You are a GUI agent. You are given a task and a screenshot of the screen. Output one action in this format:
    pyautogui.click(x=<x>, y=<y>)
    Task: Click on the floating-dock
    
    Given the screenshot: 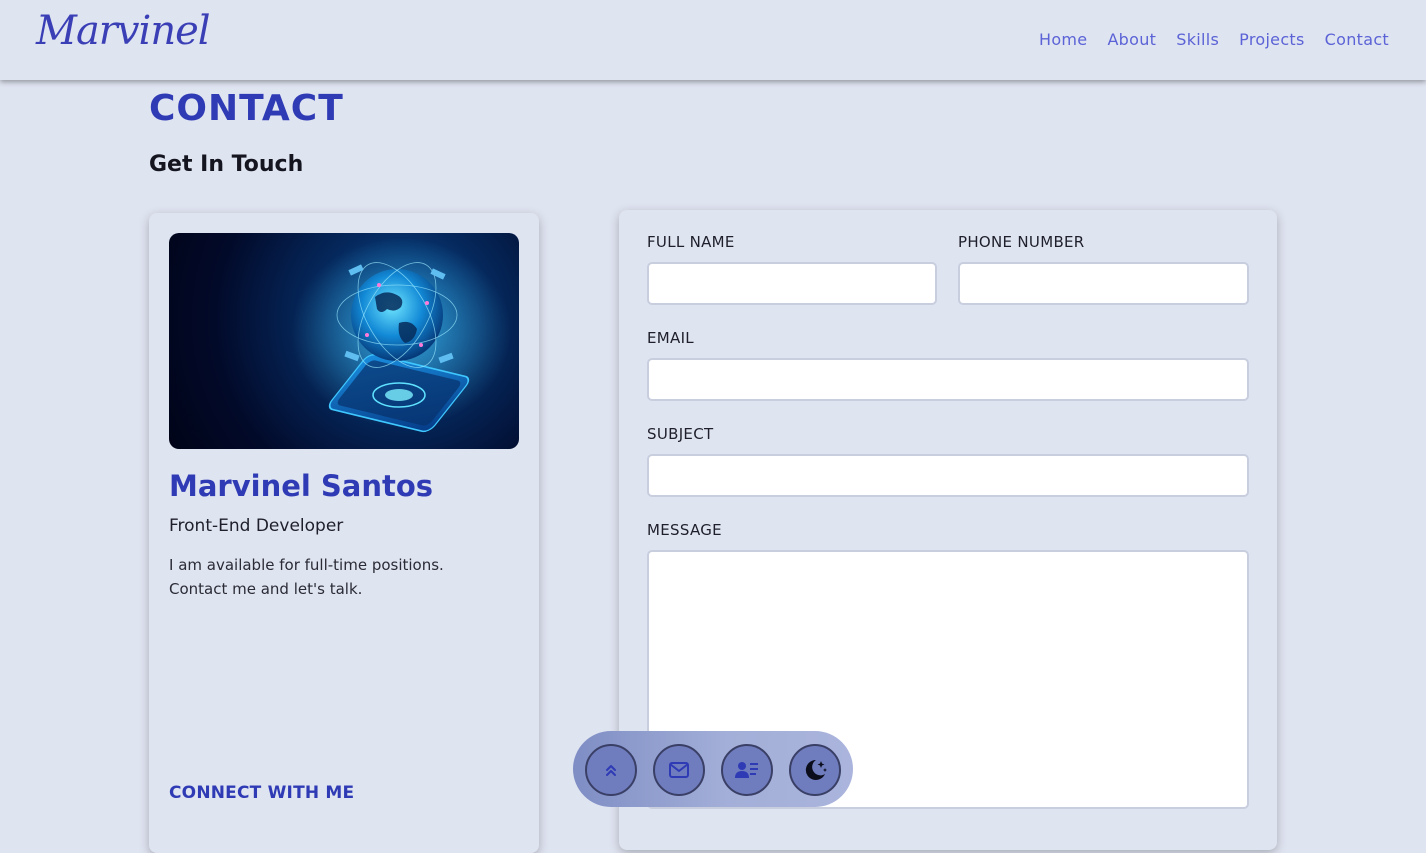 What is the action you would take?
    pyautogui.click(x=713, y=769)
    